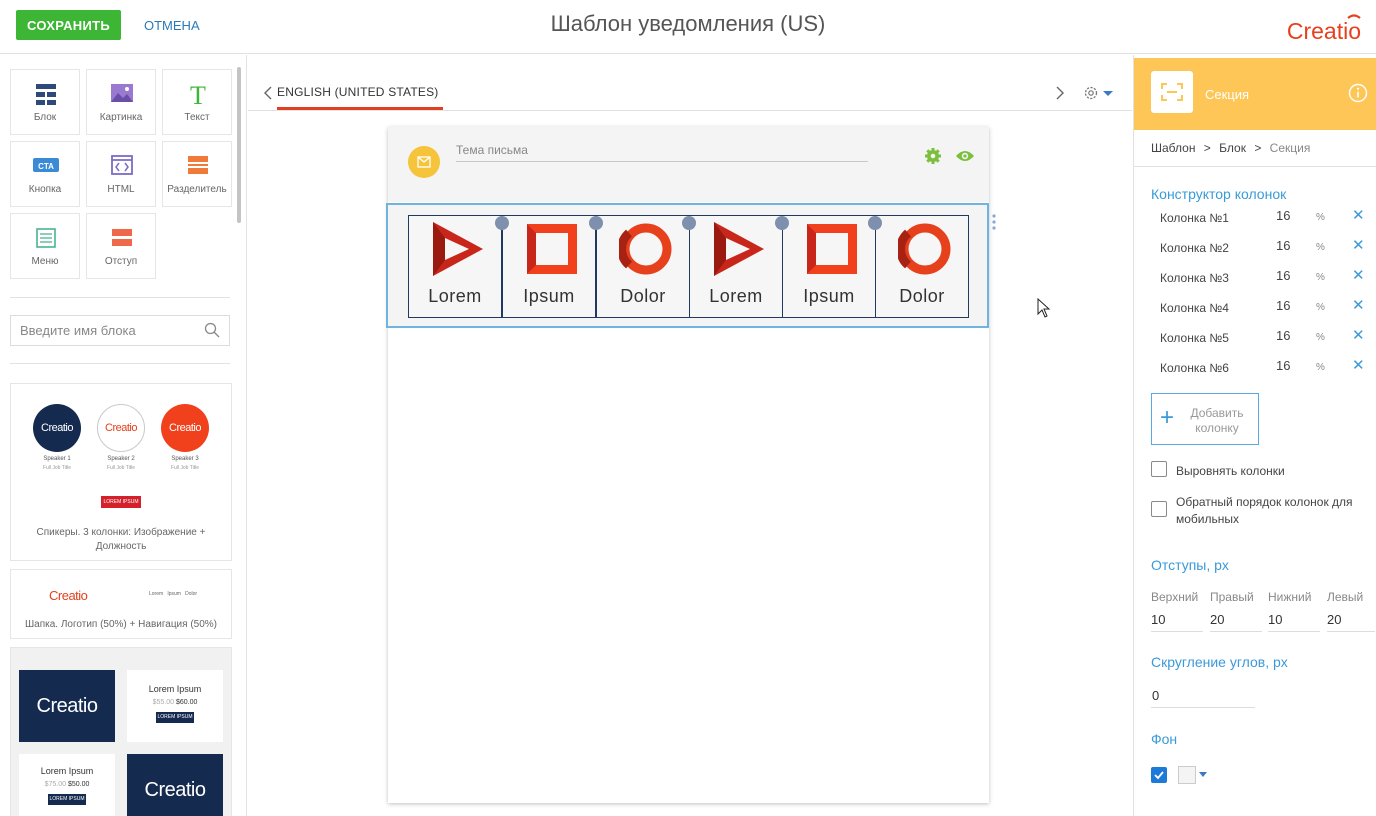 Image resolution: width=1376 pixels, height=816 pixels. Describe the element at coordinates (492, 150) in the screenshot. I see `subject-input: Тема письма` at that location.